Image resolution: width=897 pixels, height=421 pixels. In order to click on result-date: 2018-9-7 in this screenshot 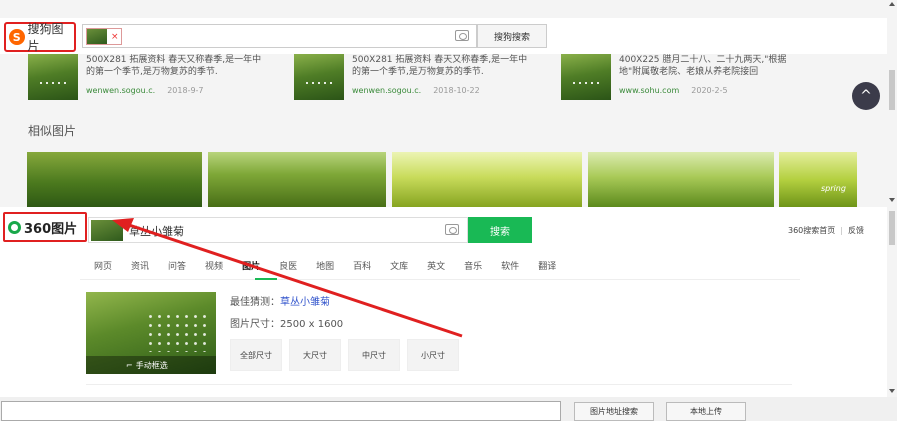, I will do `click(185, 90)`.